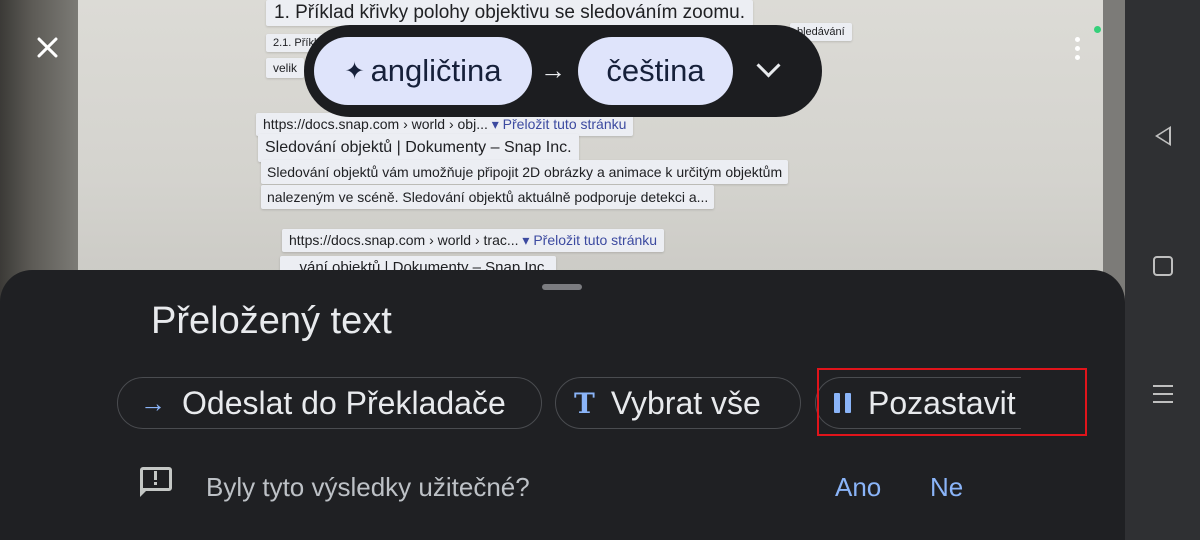 This screenshot has width=1200, height=540. Describe the element at coordinates (768, 69) in the screenshot. I see `chevron-down-icon` at that location.